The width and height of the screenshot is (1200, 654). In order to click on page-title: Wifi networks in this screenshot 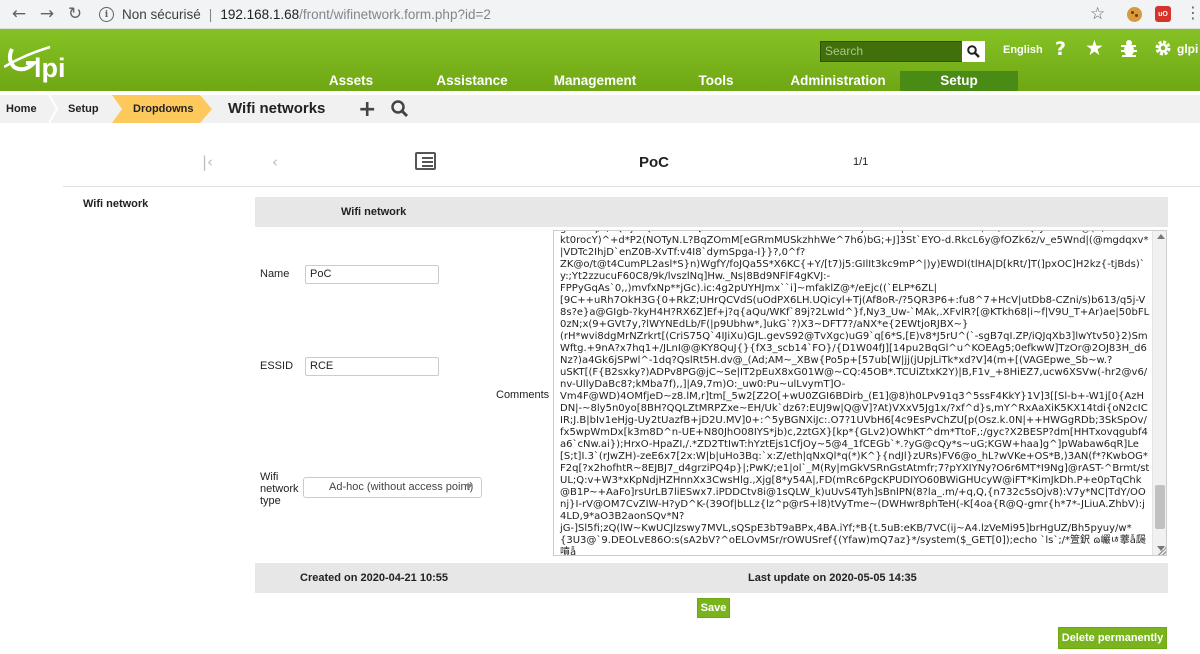, I will do `click(276, 108)`.